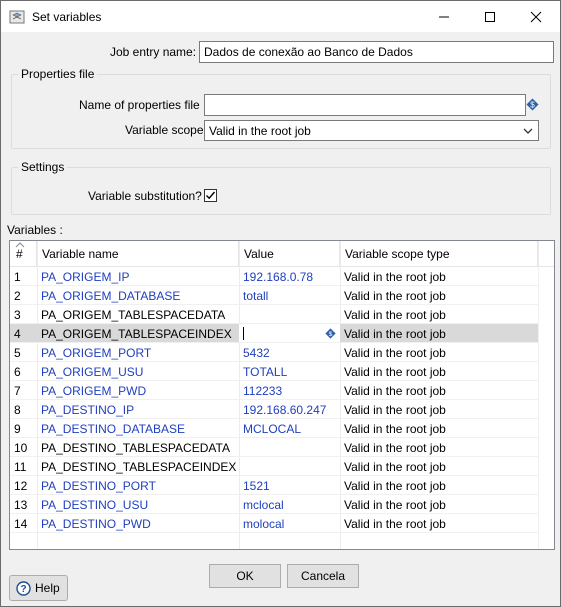 The width and height of the screenshot is (561, 607). What do you see at coordinates (289, 428) in the screenshot?
I see `value-cell: MCLOCAL` at bounding box center [289, 428].